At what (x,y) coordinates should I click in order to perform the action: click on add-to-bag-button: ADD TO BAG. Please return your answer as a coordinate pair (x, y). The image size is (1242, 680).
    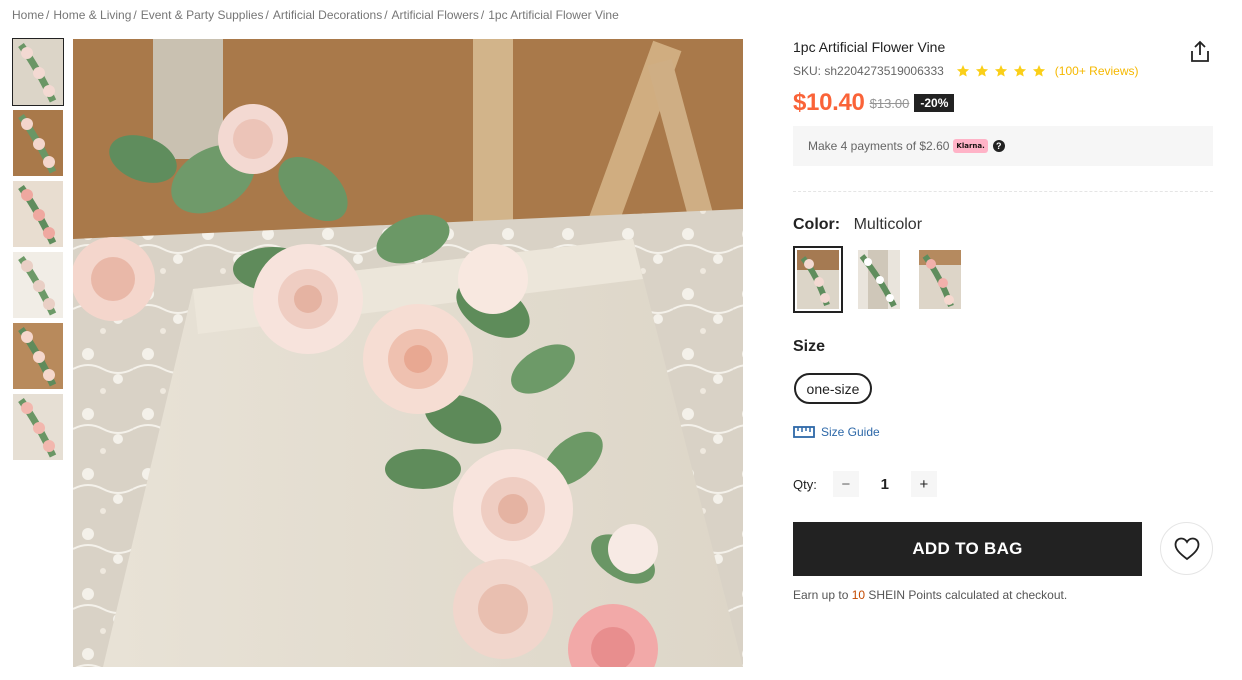
    Looking at the image, I should click on (967, 549).